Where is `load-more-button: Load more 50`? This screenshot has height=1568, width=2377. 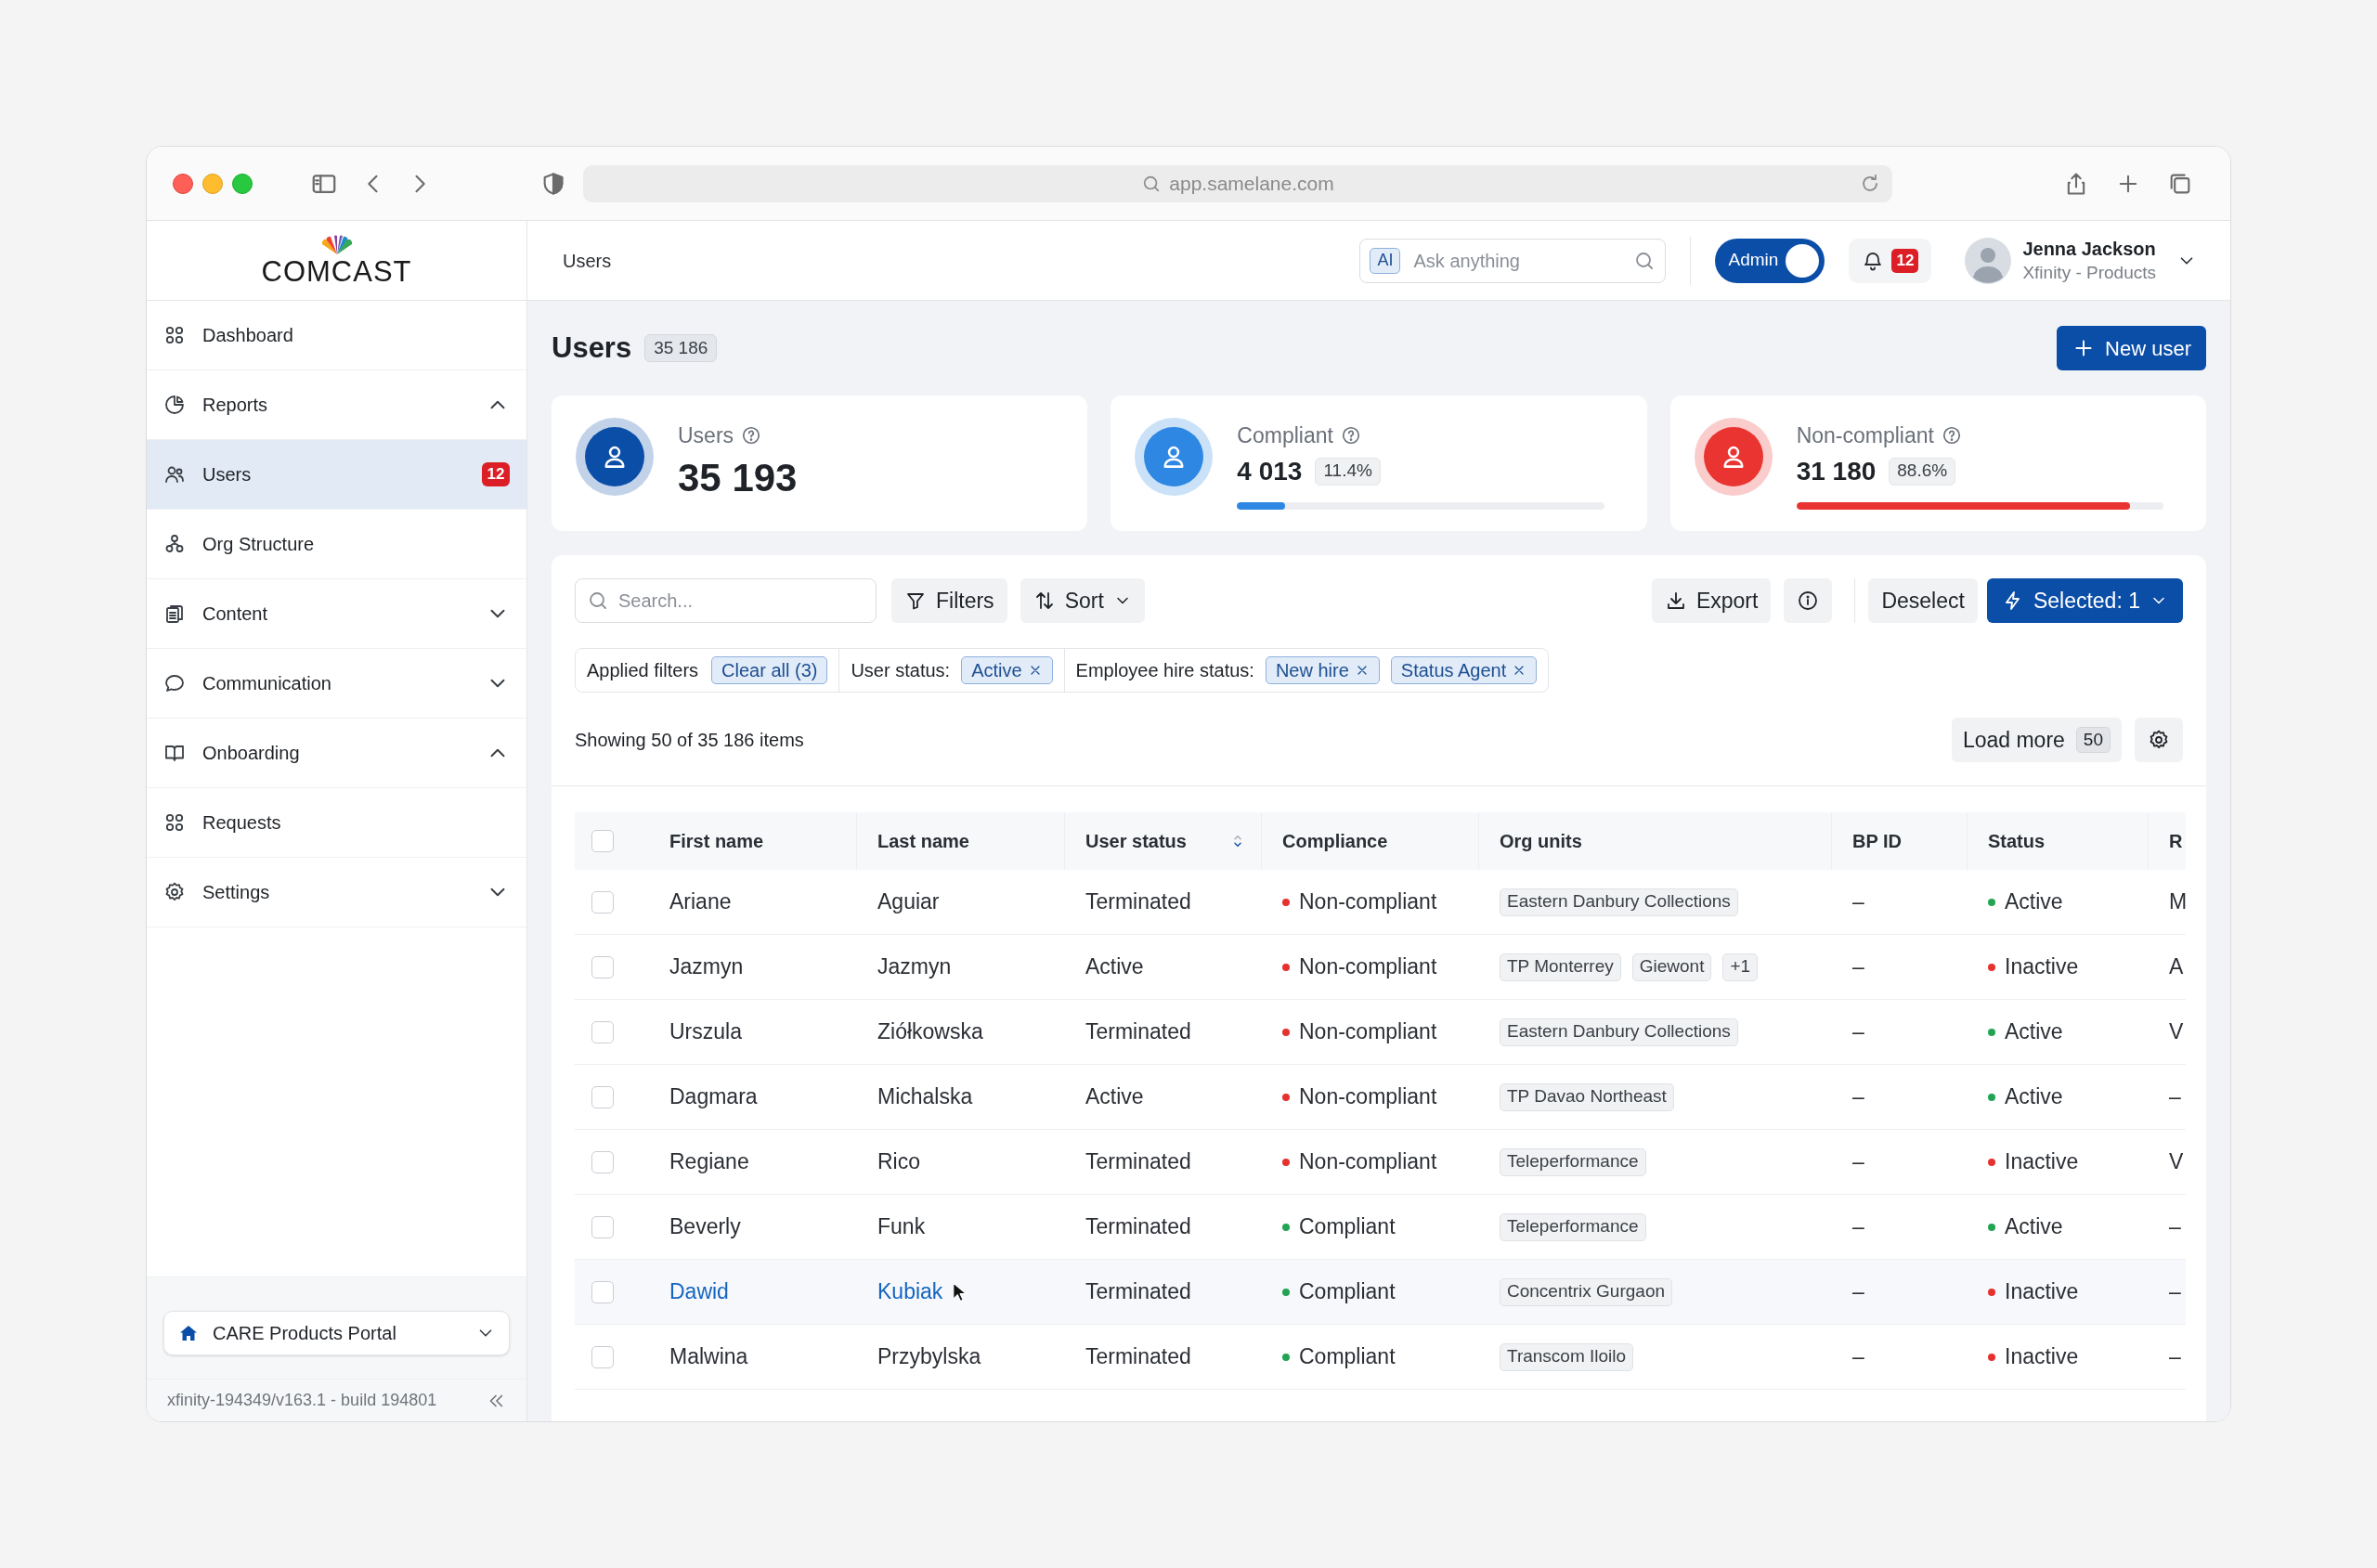 load-more-button: Load more 50 is located at coordinates (2036, 740).